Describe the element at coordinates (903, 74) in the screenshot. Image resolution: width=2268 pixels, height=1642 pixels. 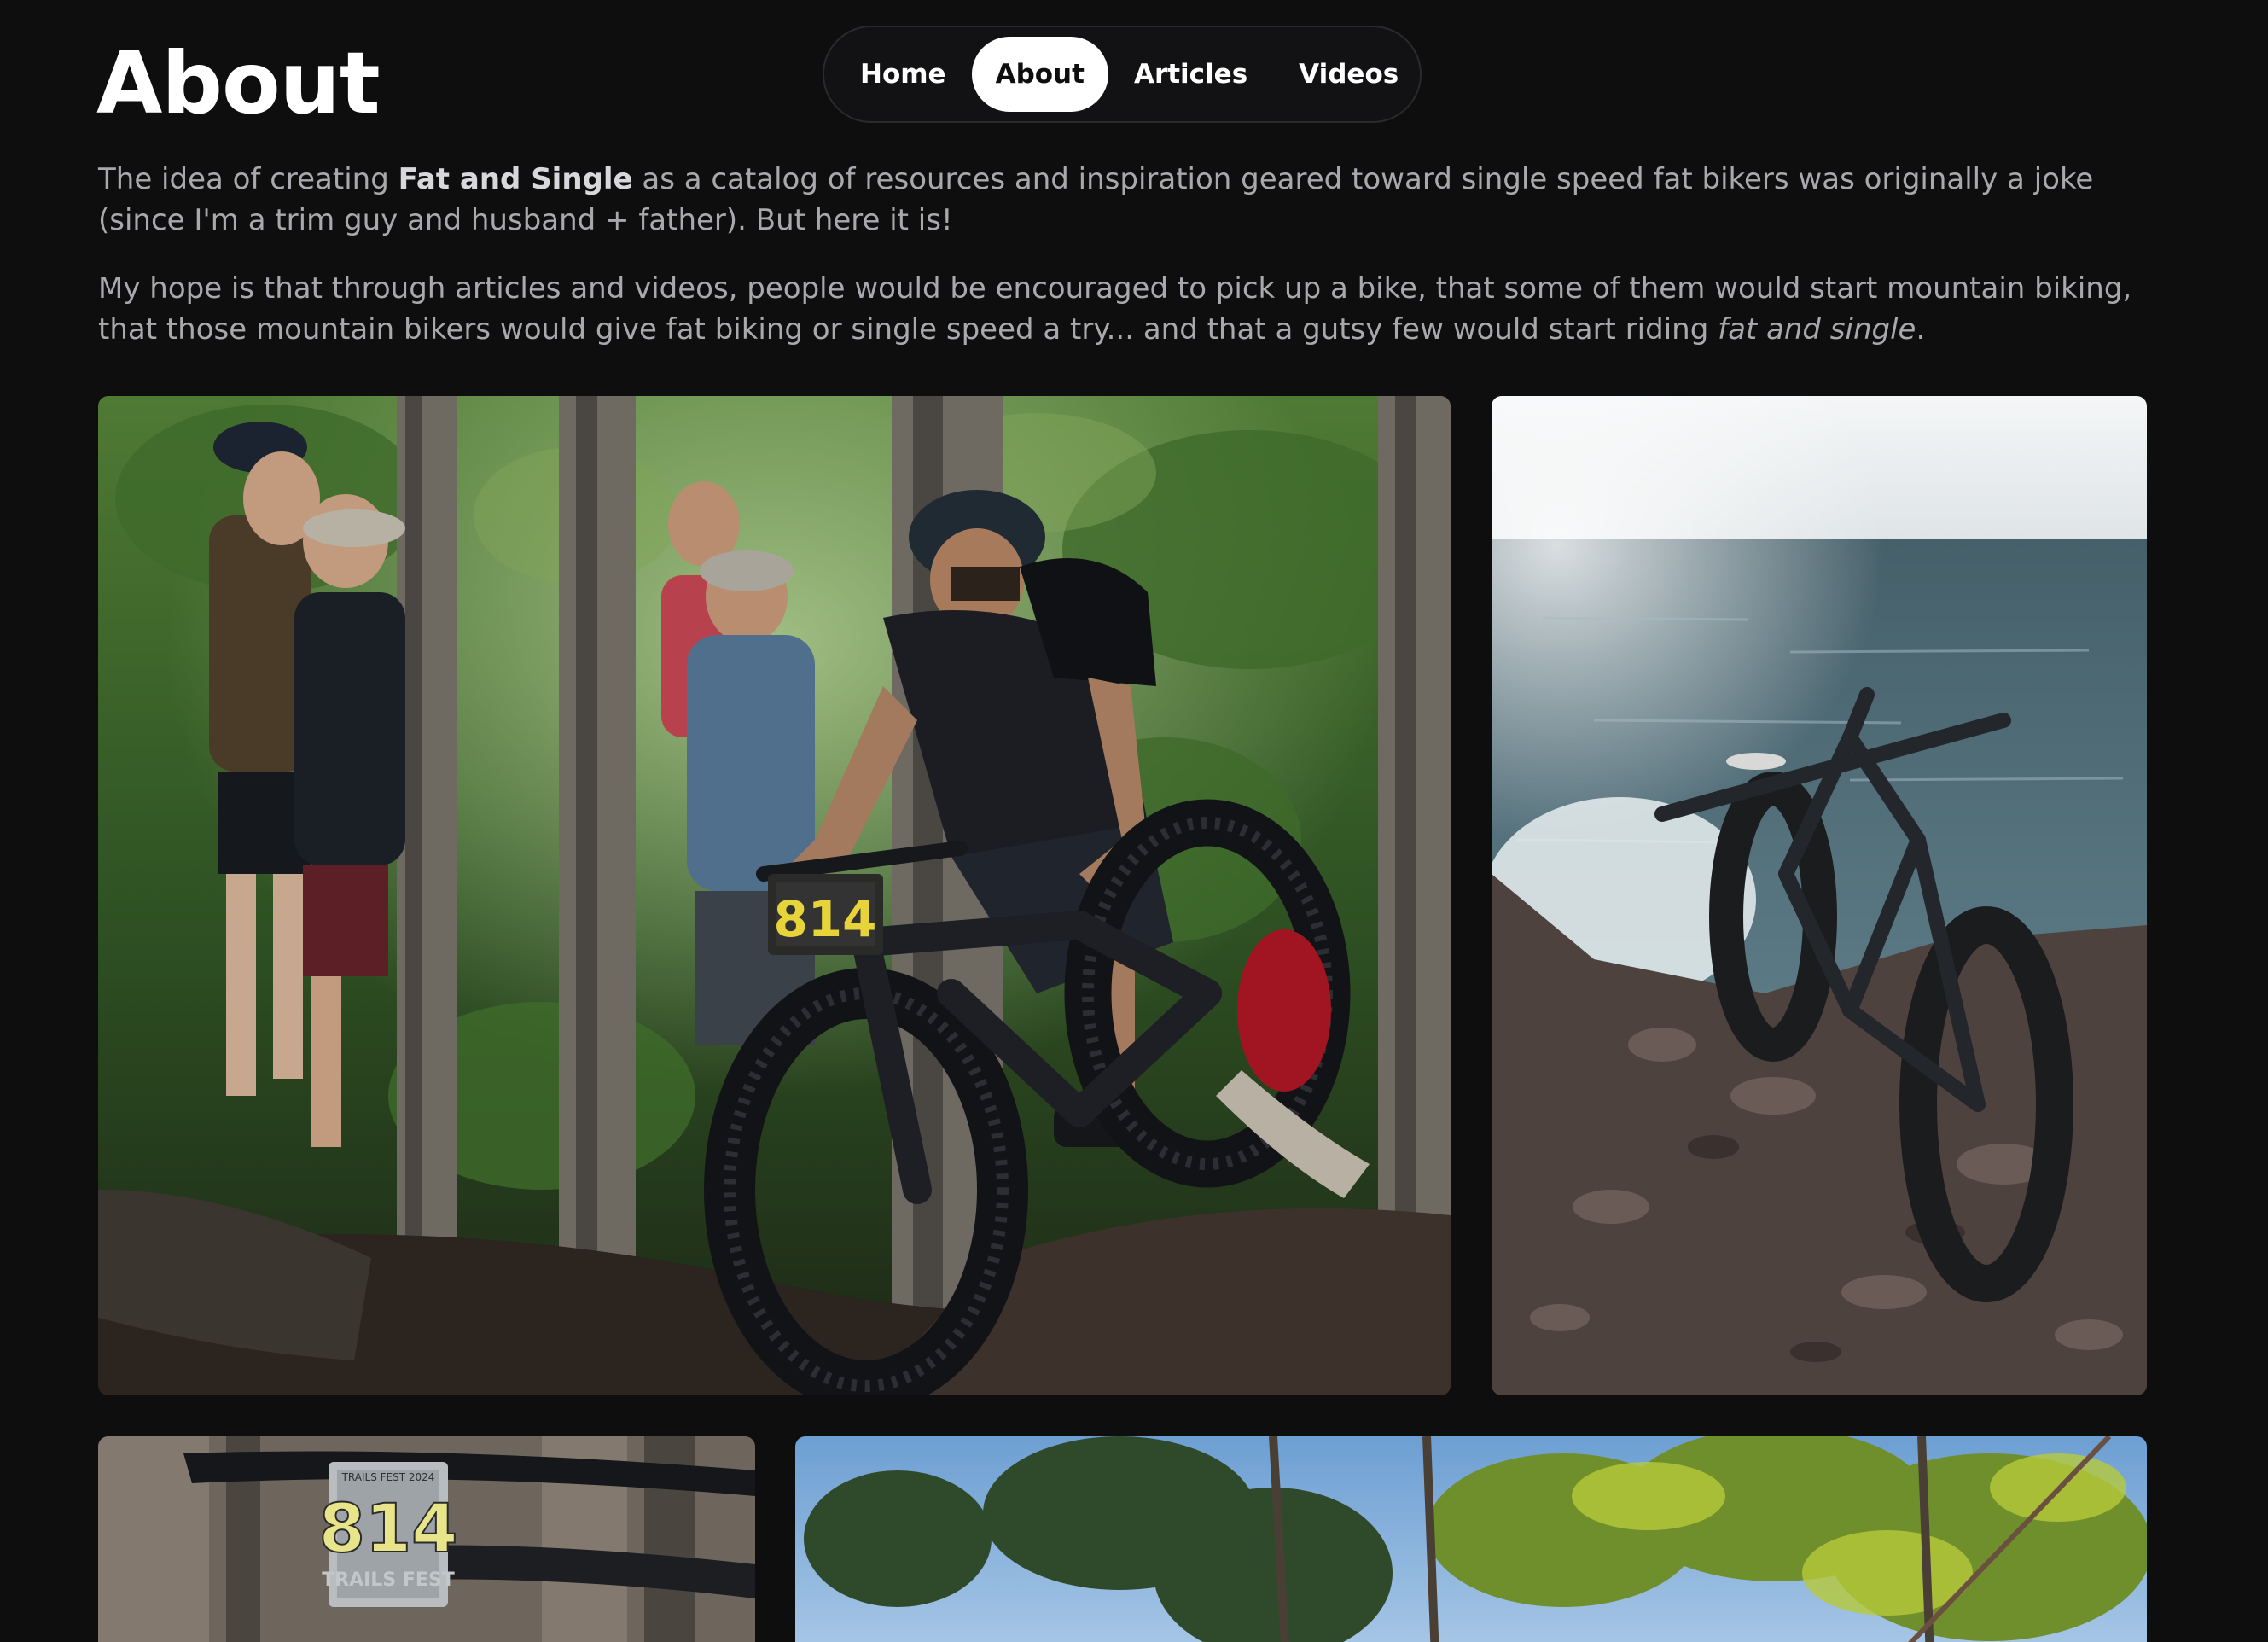
I see `nav-home: Home` at that location.